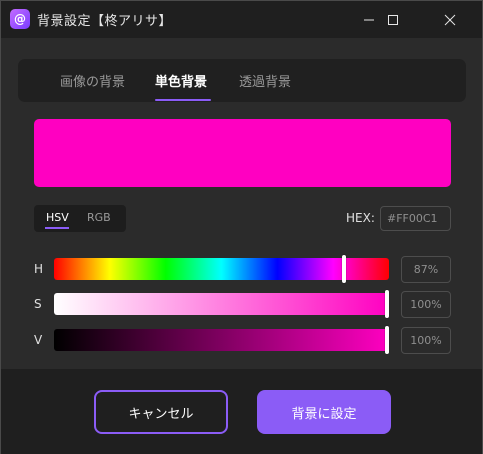  Describe the element at coordinates (105, 21) in the screenshot. I see `window-title: 背景設定【柊アリサ】` at that location.